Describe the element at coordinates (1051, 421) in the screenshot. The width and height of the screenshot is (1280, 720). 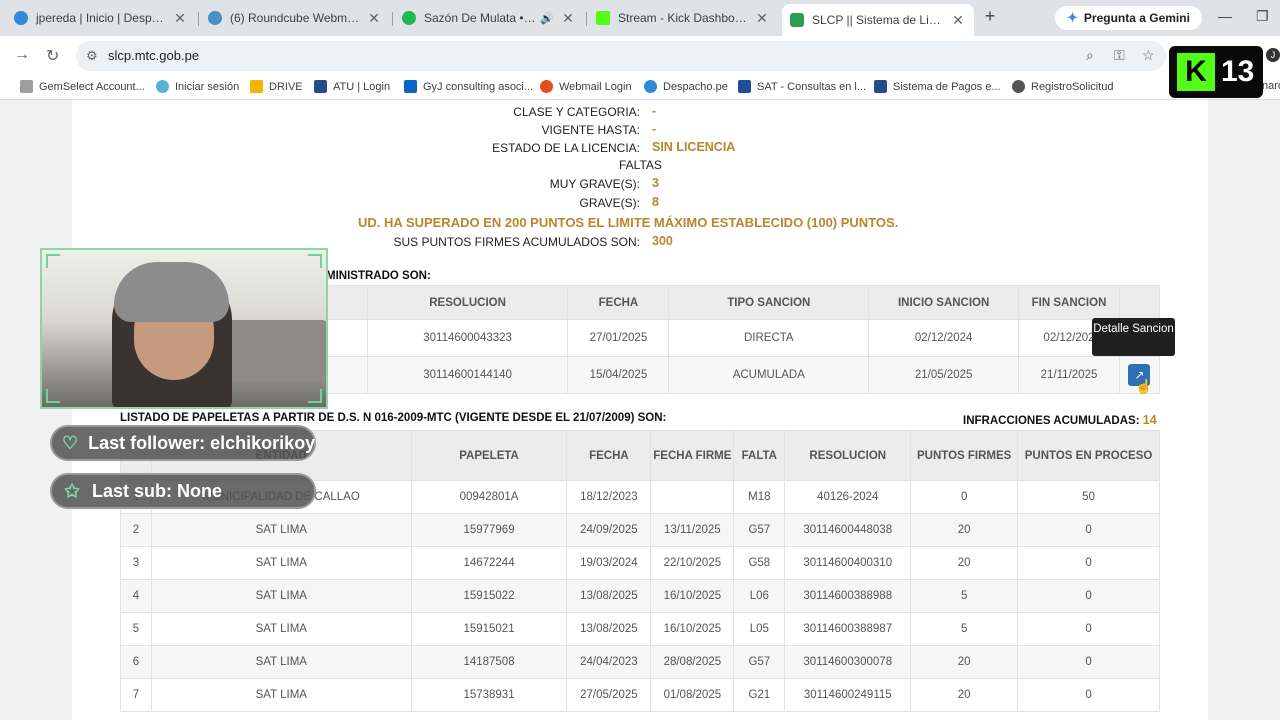
I see `infracciones-label: INFRACCIONES ACUMULADAS:` at that location.